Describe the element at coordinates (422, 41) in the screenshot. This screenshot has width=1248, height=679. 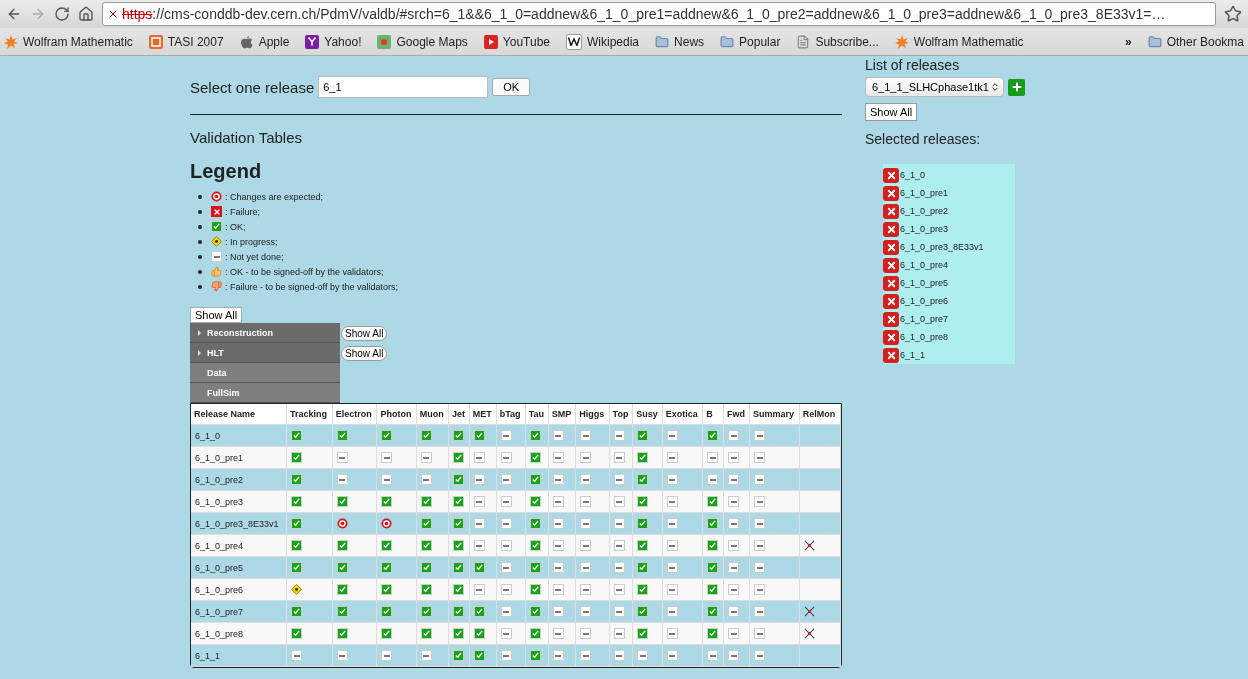
I see `bookmark: Google Maps` at that location.